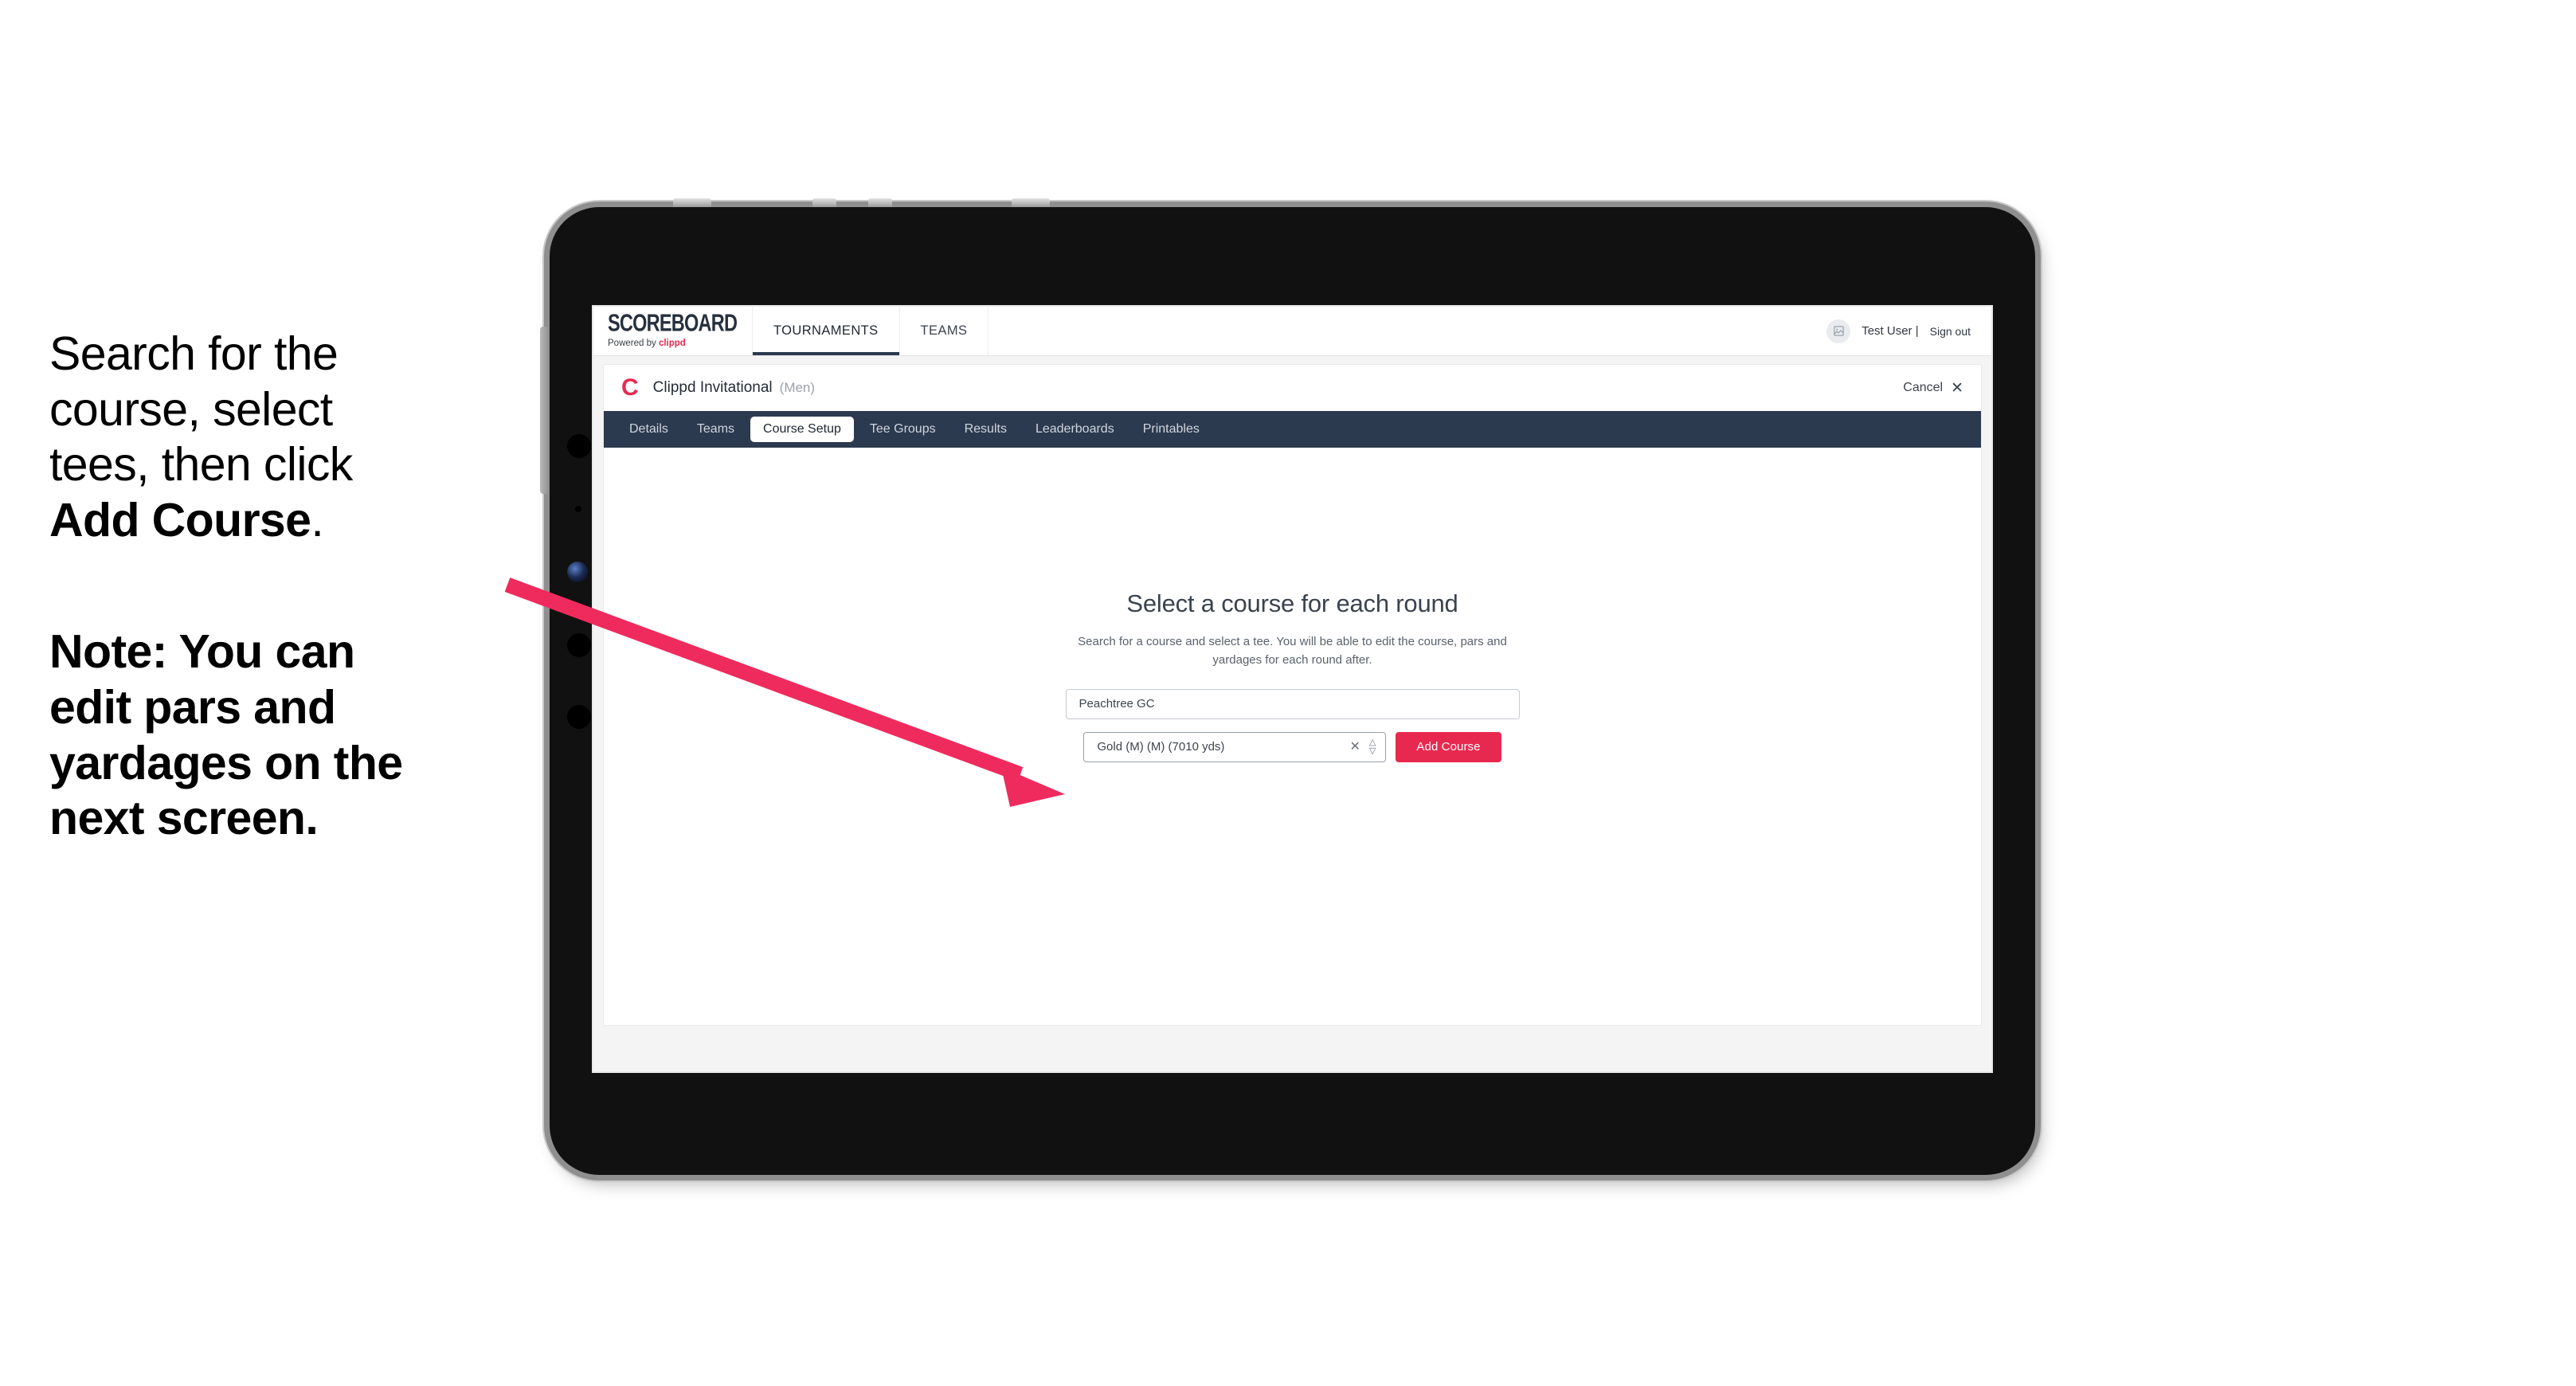 This screenshot has width=2576, height=1386. I want to click on tab-results: Results, so click(986, 429).